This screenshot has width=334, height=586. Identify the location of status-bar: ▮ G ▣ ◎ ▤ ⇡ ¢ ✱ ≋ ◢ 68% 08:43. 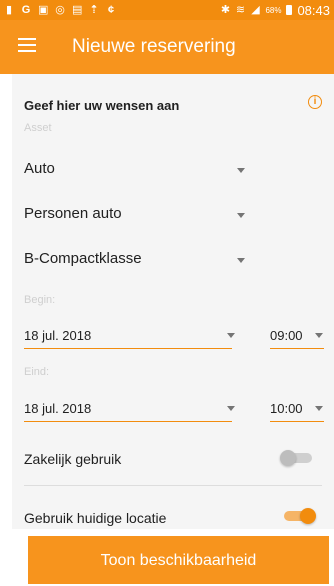
(167, 10).